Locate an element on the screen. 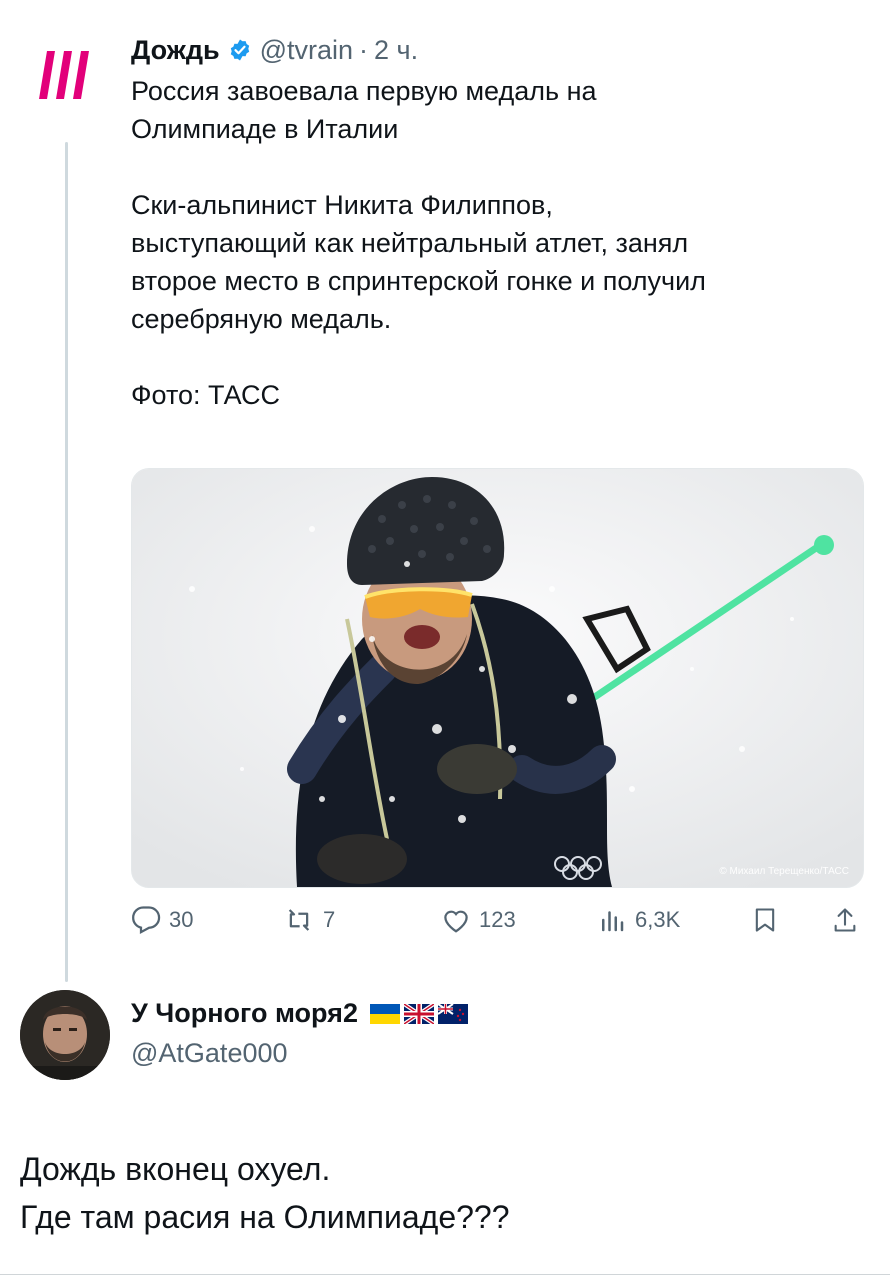 This screenshot has width=890, height=1280. photo-credit: © Михаил Терещенко/ТАСС is located at coordinates (784, 871).